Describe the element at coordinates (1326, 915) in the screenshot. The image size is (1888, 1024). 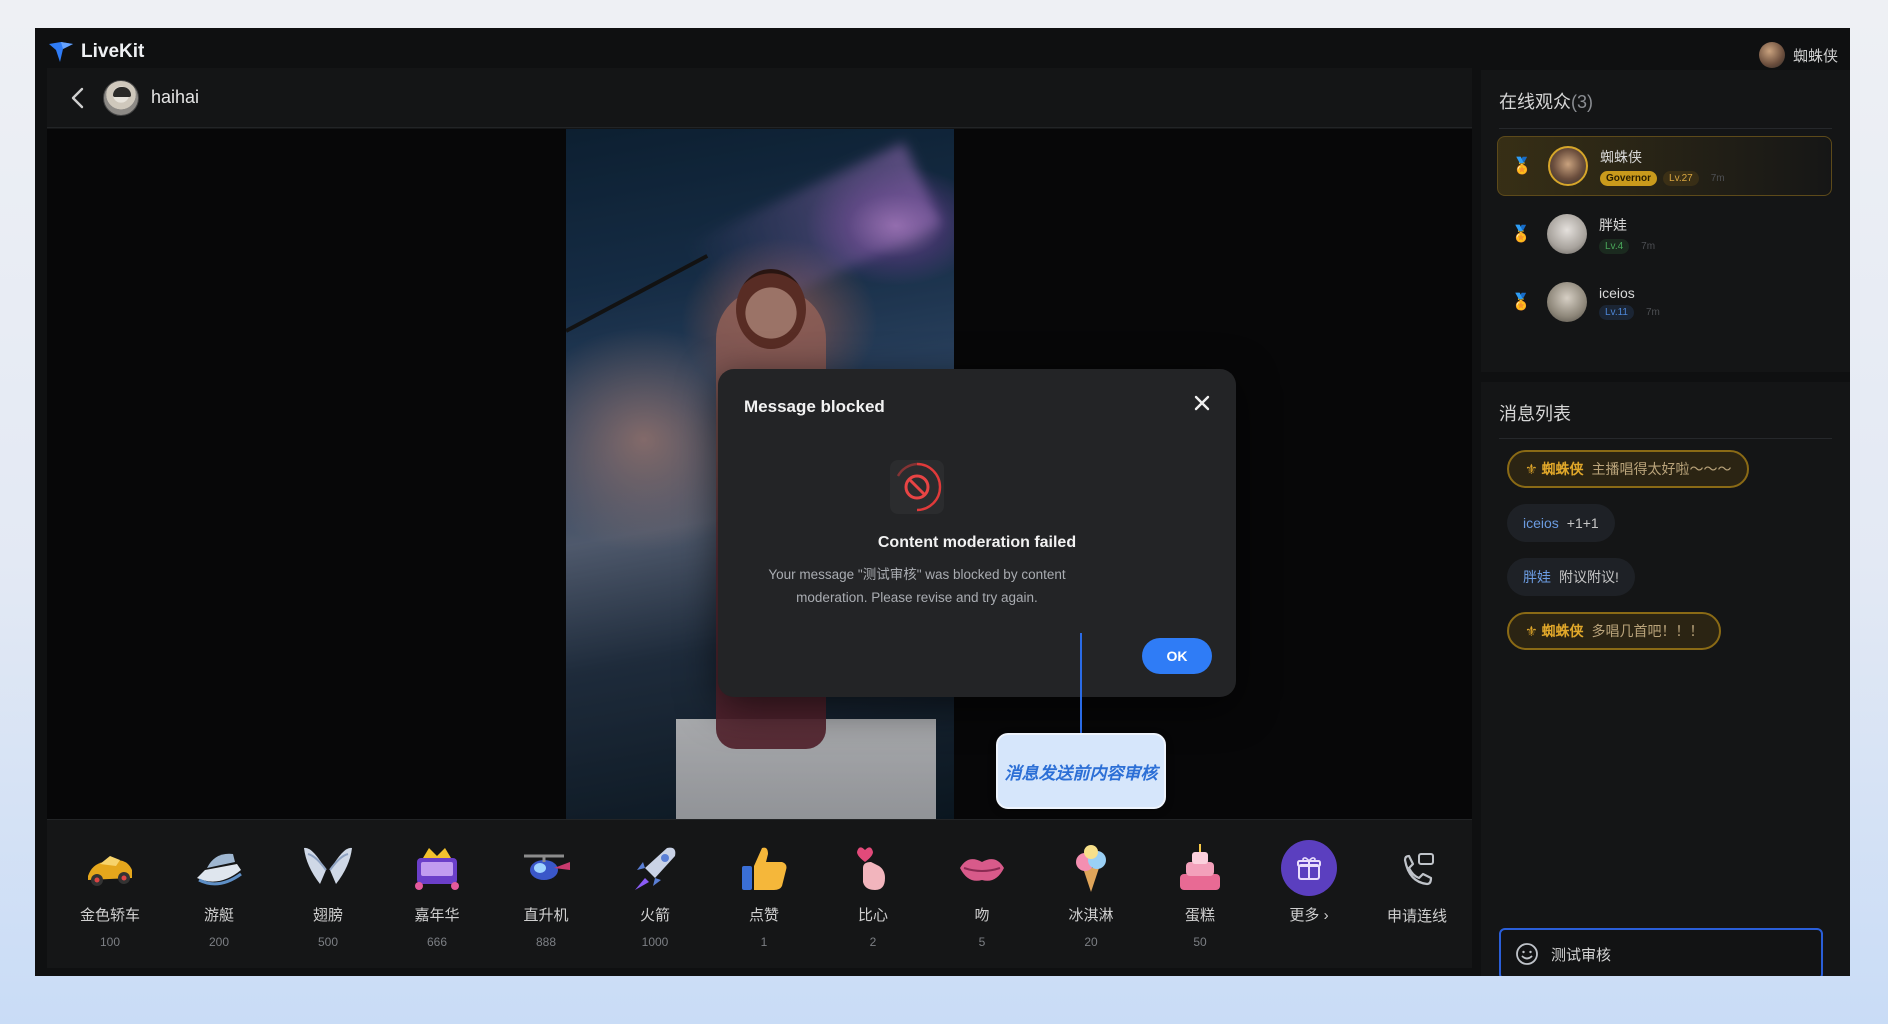
I see `chevron-right-icon: ›` at that location.